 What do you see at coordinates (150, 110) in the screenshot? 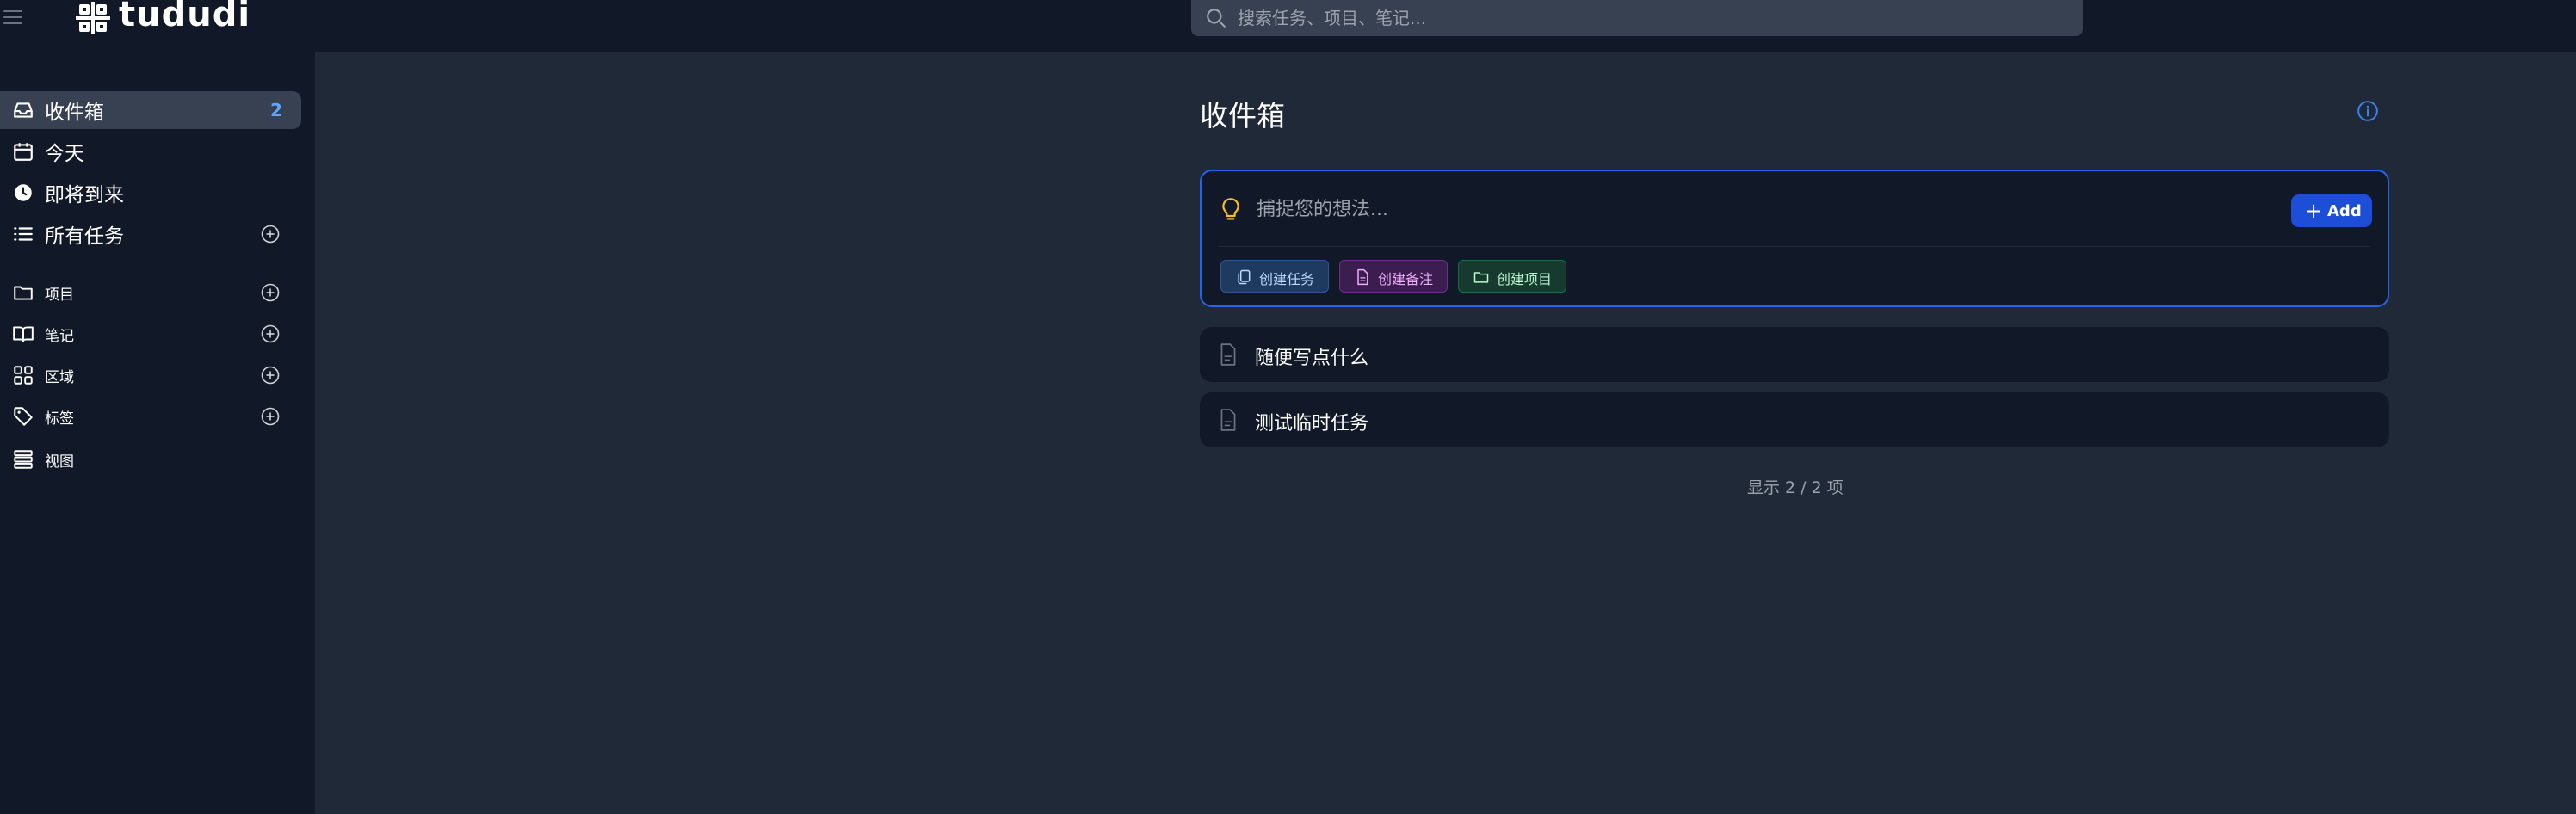
I see `sidebar-item-inbox: 收件箱 2` at bounding box center [150, 110].